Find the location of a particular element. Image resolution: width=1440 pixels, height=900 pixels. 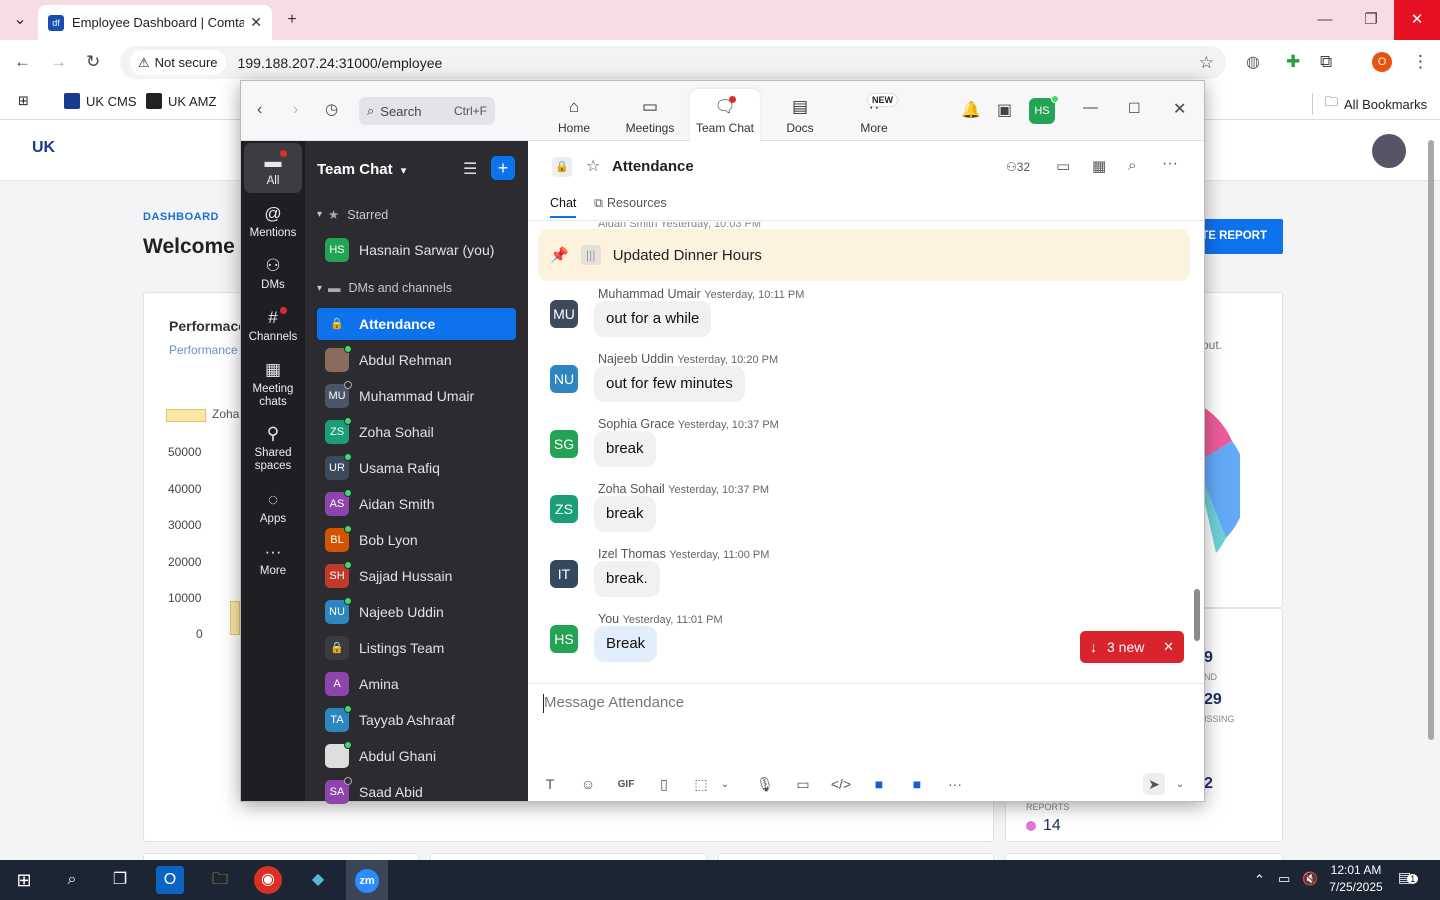

calendar-icon: ▦ is located at coordinates (1099, 166).